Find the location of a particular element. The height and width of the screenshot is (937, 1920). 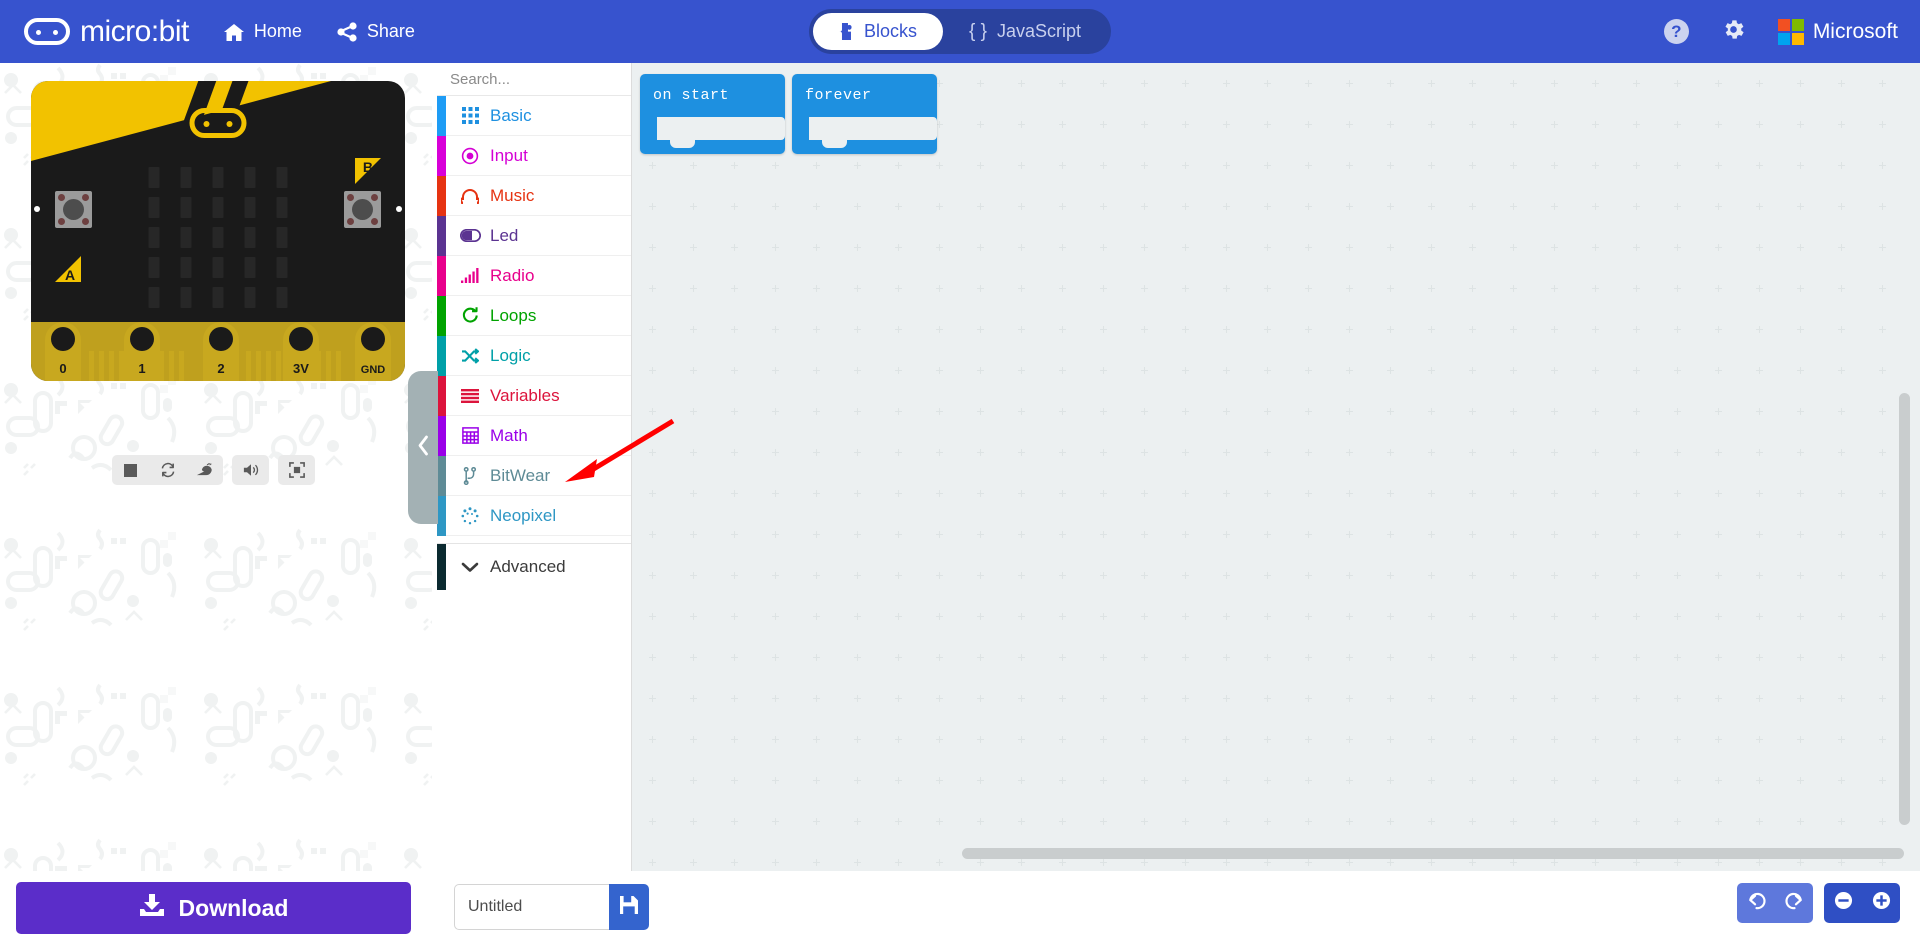

toolbox-category-math: Math is located at coordinates (534, 436).